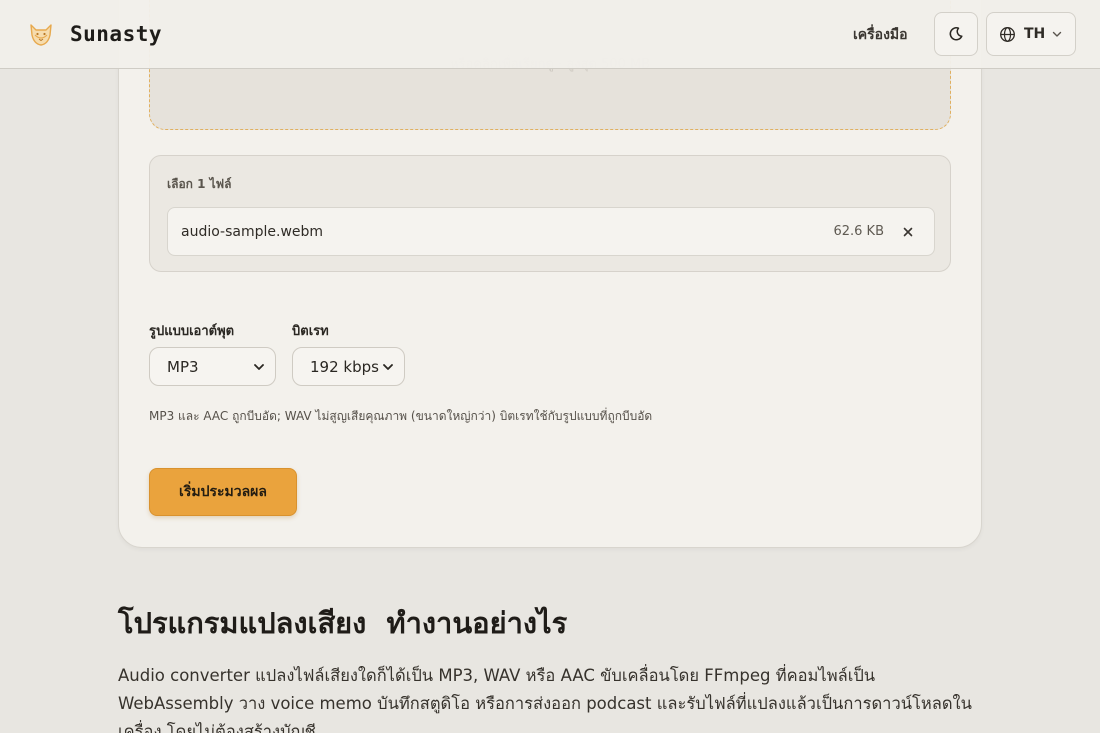 Image resolution: width=1100 pixels, height=733 pixels. Describe the element at coordinates (252, 232) in the screenshot. I see `file-name: audio-sample.webm` at that location.